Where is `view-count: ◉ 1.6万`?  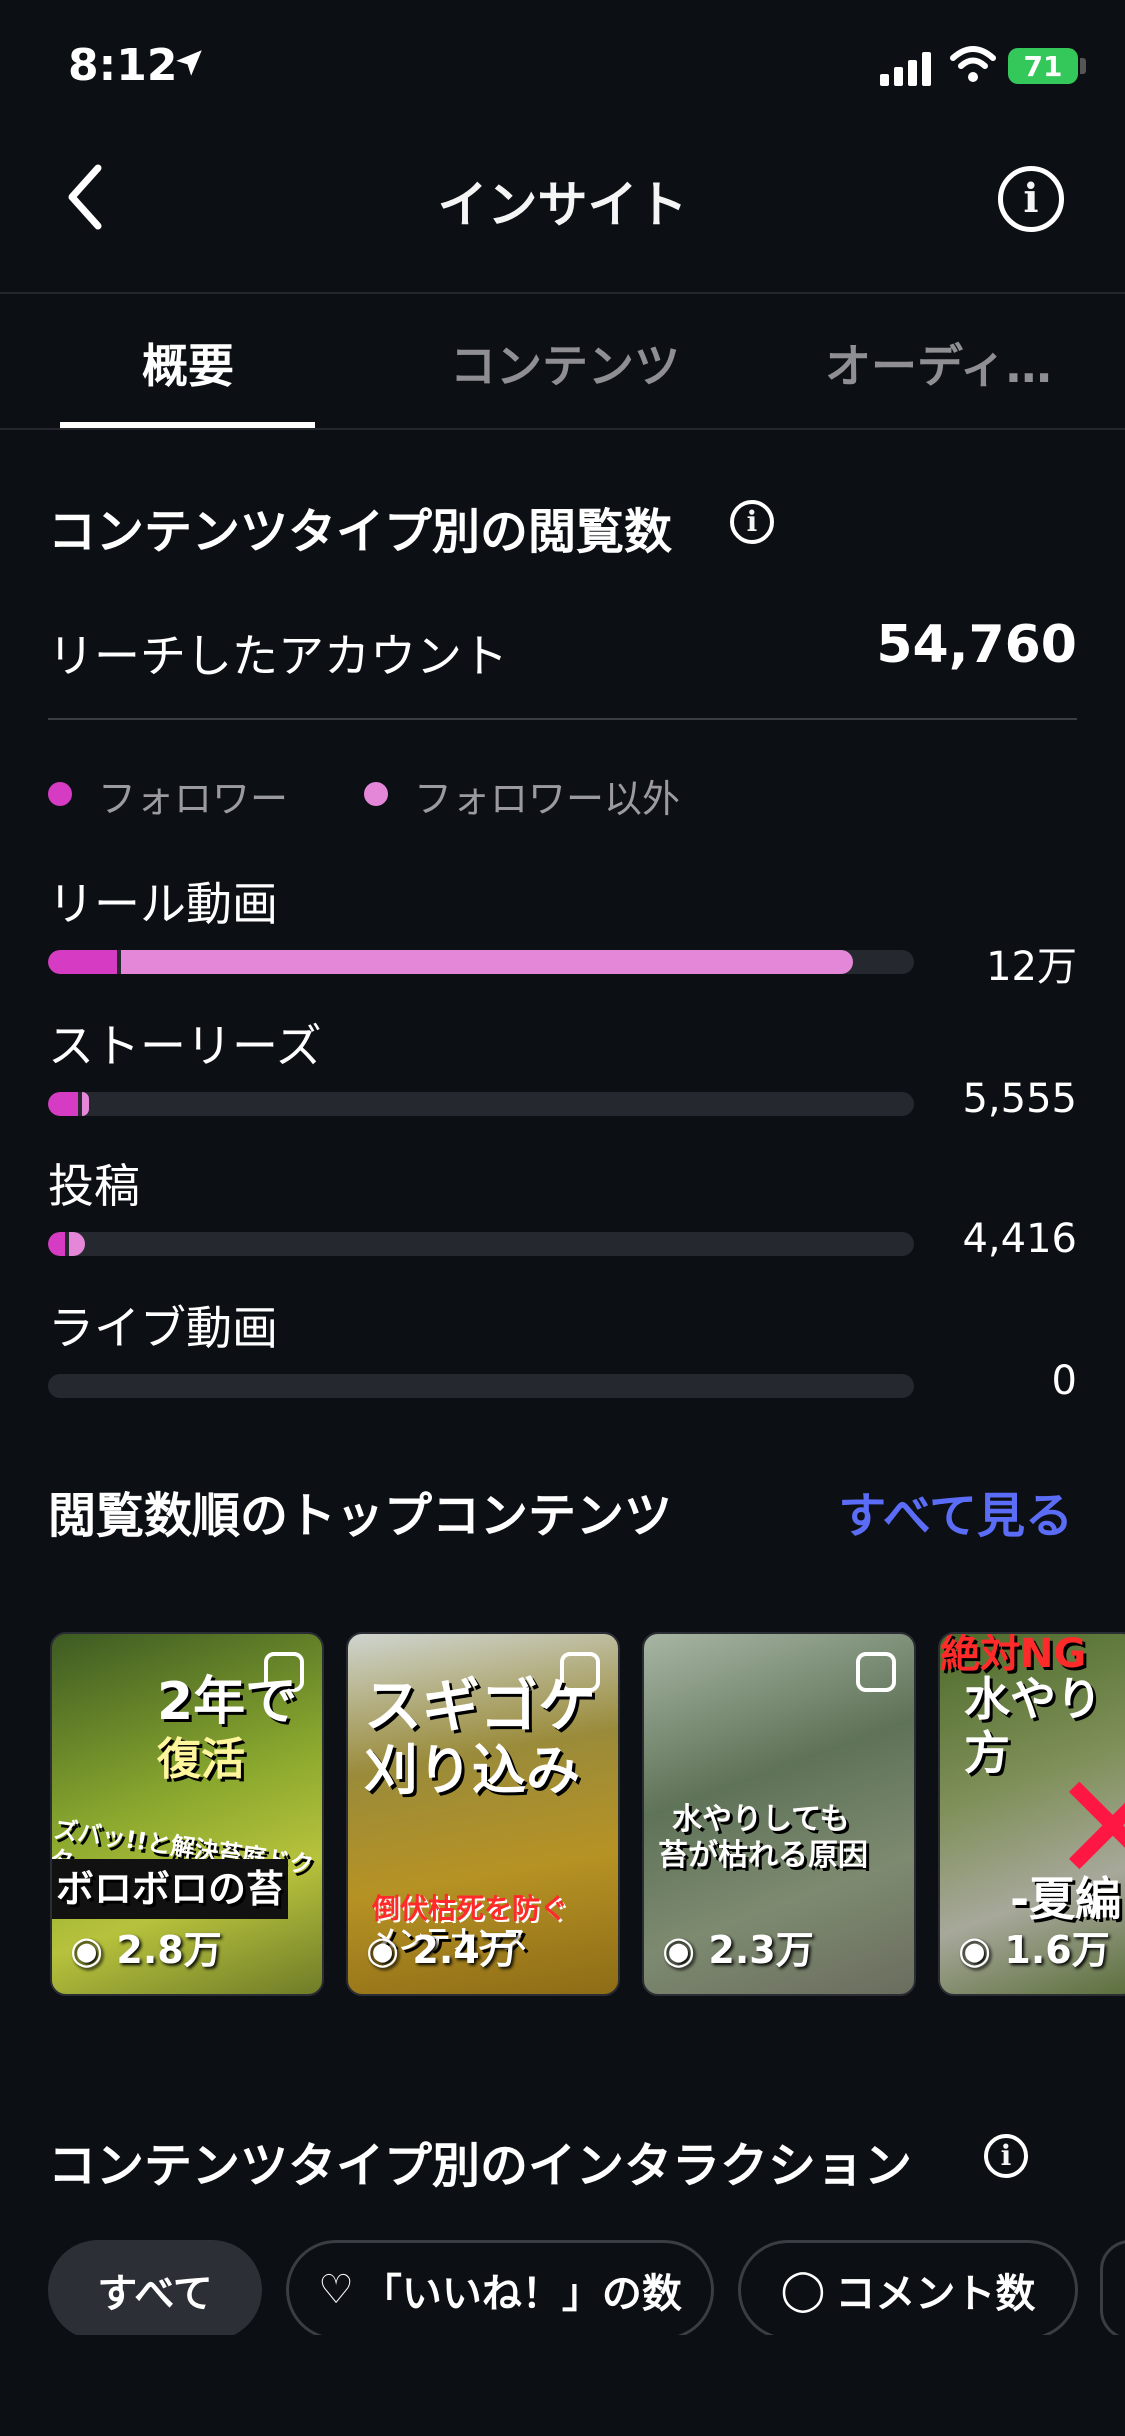
view-count: ◉ 1.6万 is located at coordinates (1034, 1950).